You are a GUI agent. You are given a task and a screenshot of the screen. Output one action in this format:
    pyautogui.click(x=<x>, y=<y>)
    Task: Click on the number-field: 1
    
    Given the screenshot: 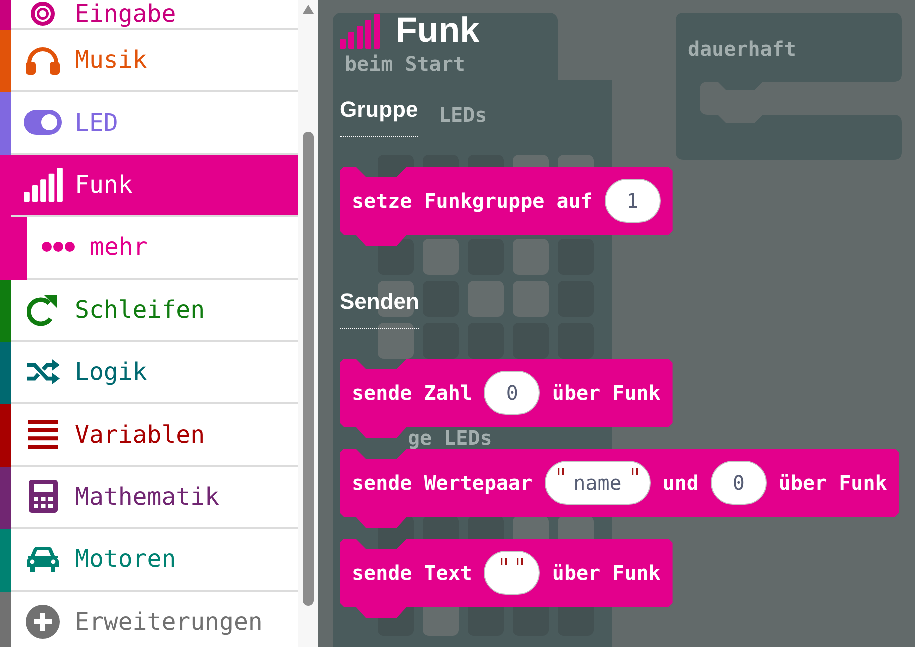 What is the action you would take?
    pyautogui.click(x=632, y=201)
    